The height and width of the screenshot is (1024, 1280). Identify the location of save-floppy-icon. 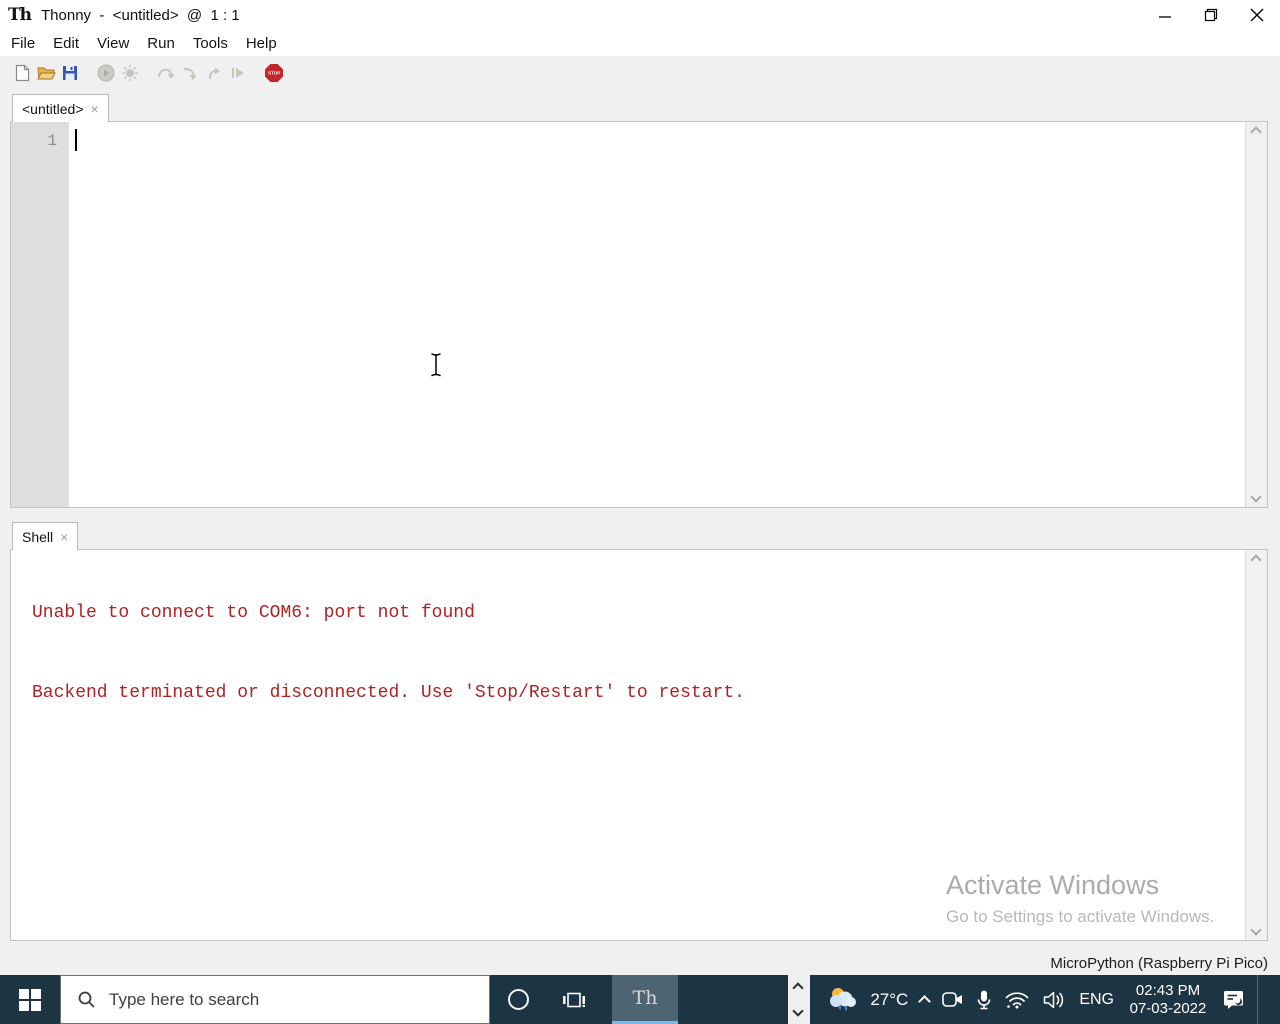
(70, 73).